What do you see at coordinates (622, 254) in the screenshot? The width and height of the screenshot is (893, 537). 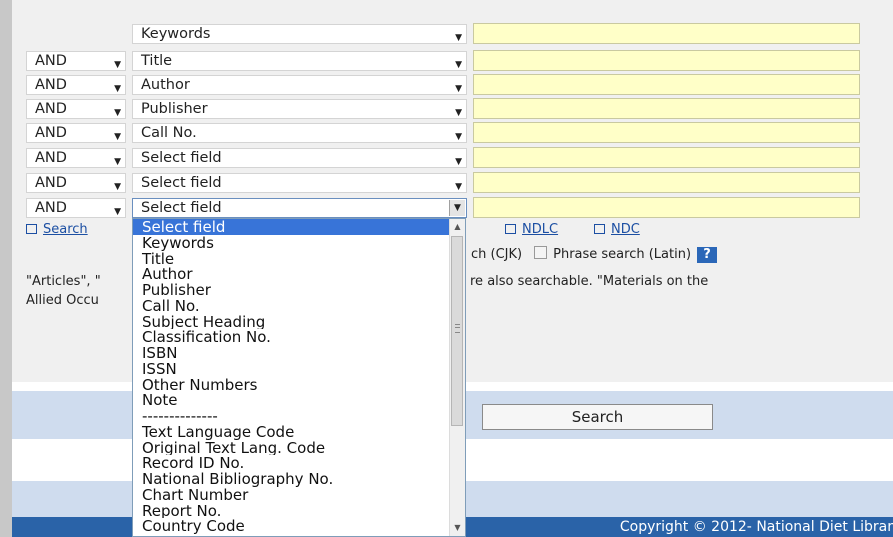 I see `phrase-latin-label: Phrase search (Latin)` at bounding box center [622, 254].